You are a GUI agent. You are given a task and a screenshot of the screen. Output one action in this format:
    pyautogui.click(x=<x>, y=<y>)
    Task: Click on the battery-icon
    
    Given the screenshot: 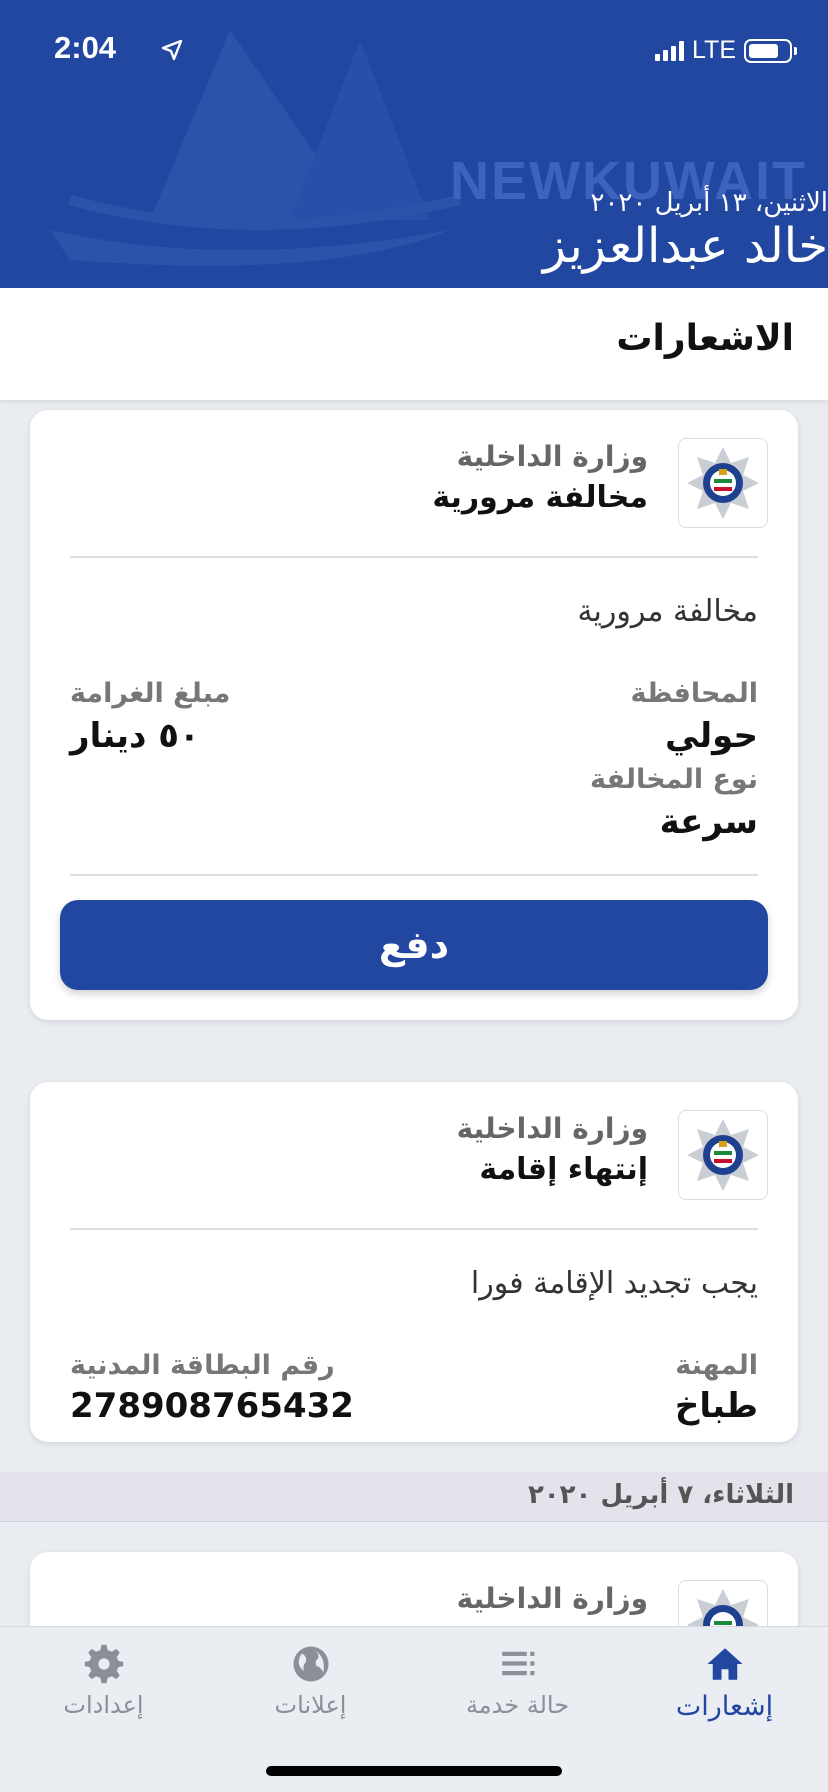 What is the action you would take?
    pyautogui.click(x=770, y=50)
    